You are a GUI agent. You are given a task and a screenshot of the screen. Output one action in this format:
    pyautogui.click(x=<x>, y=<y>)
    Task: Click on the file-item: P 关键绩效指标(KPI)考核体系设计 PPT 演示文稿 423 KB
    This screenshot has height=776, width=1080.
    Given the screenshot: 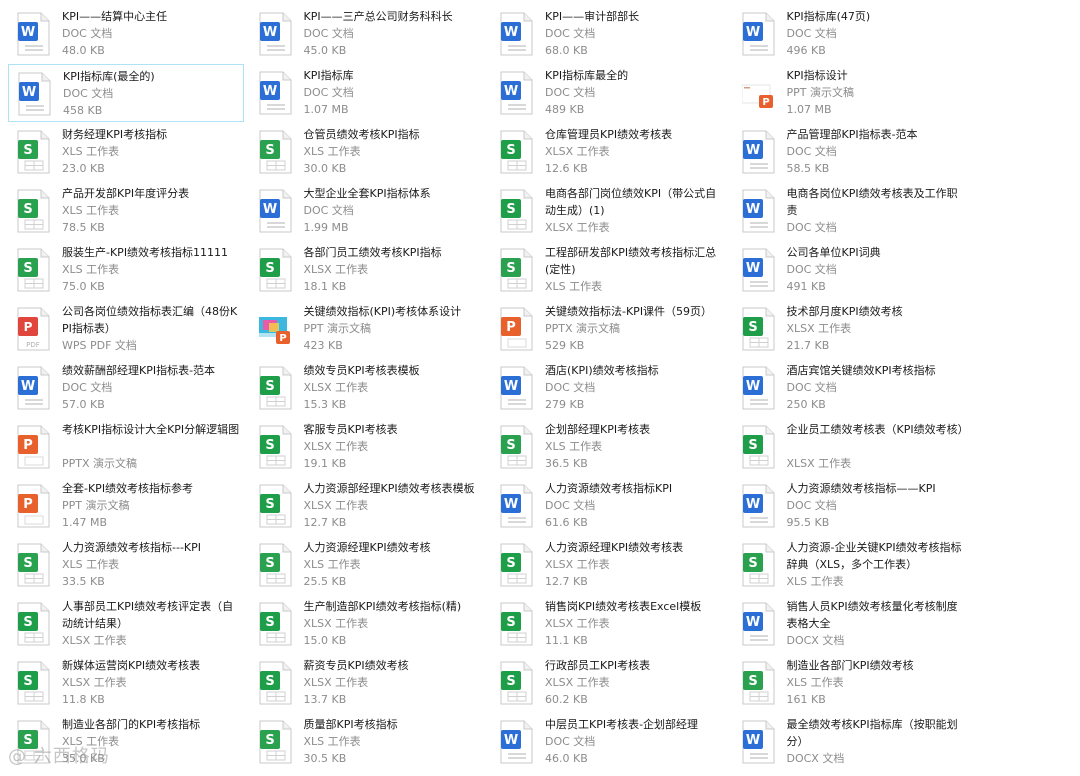 What is the action you would take?
    pyautogui.click(x=368, y=329)
    